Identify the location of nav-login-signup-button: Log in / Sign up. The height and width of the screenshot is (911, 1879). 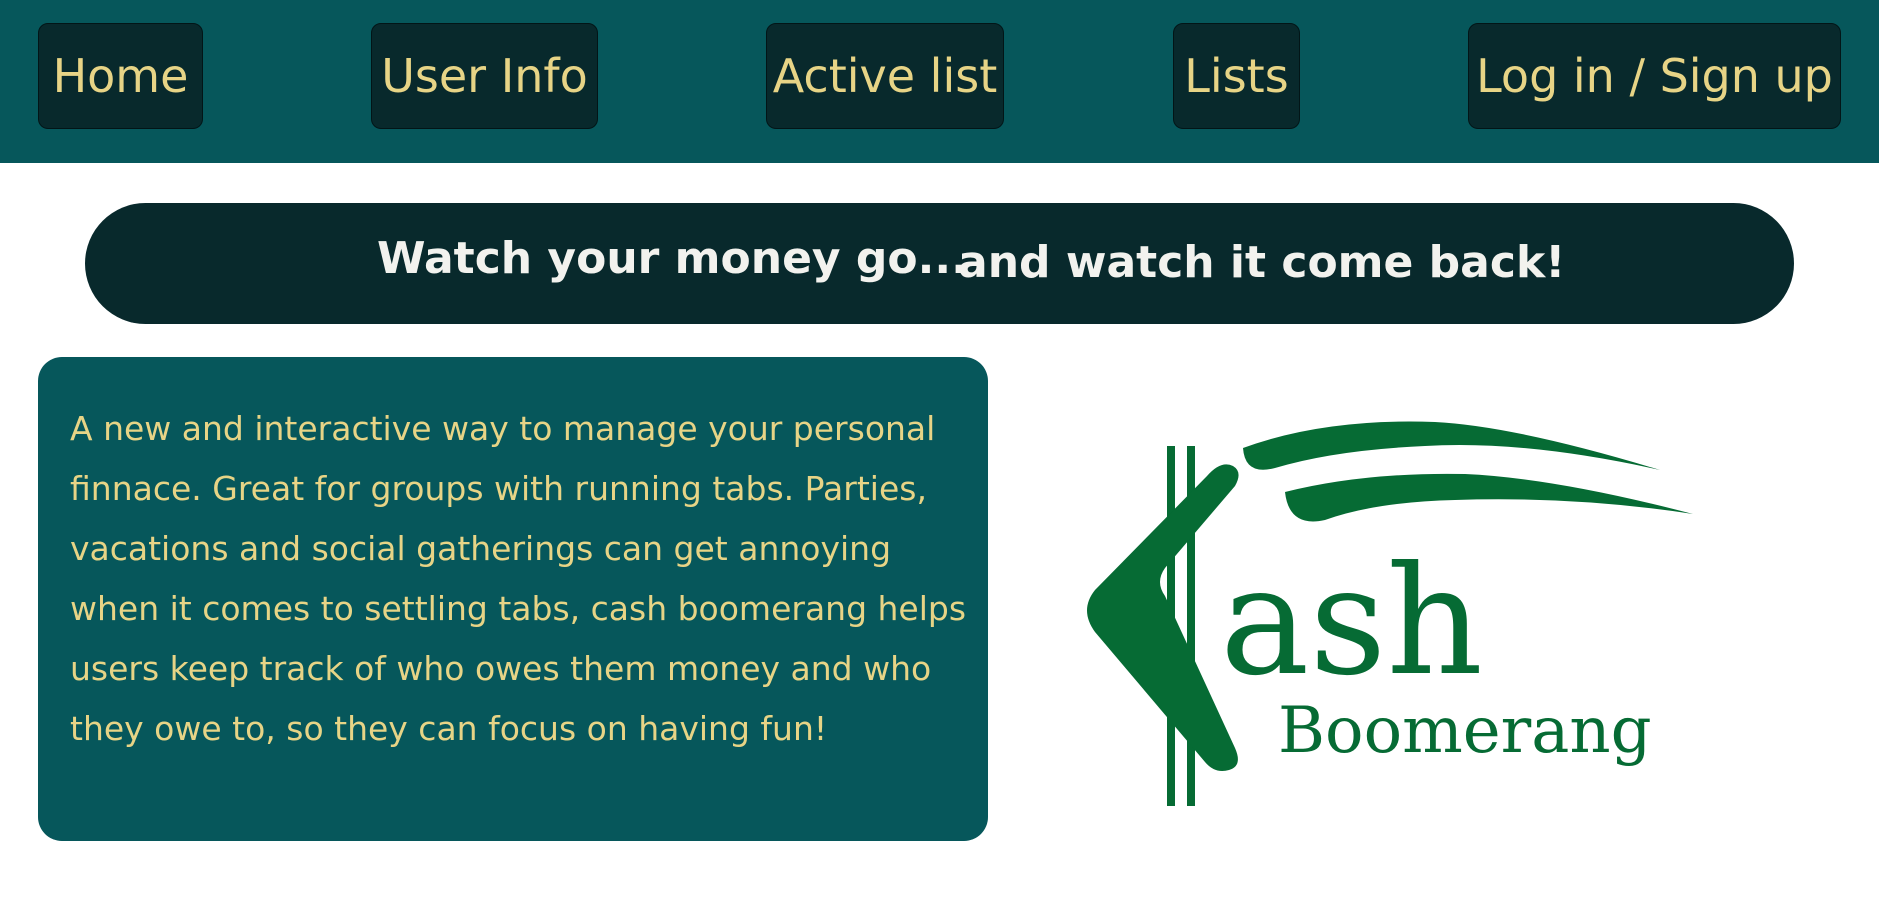
(1654, 76).